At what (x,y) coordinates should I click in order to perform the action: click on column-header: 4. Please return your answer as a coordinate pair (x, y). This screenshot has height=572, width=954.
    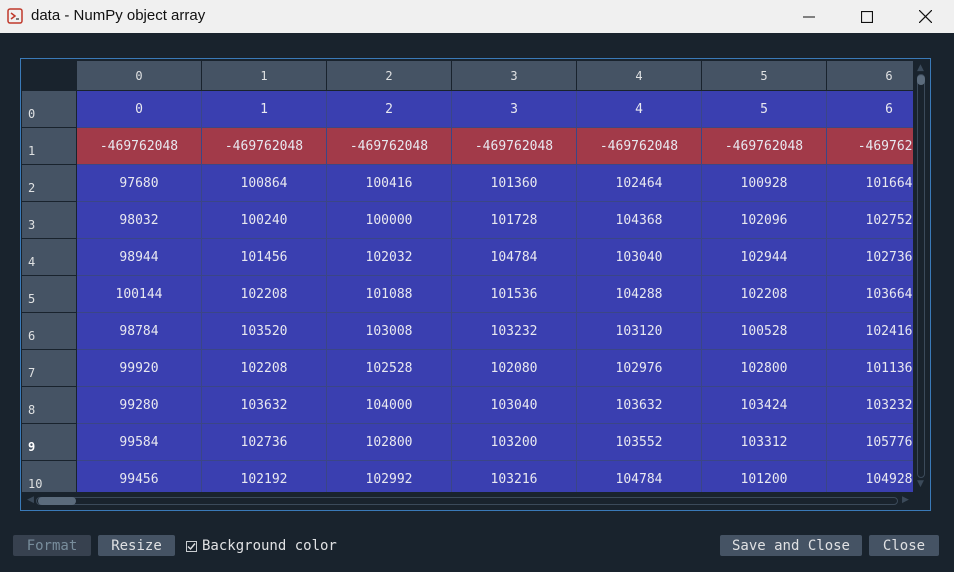
    Looking at the image, I should click on (639, 76).